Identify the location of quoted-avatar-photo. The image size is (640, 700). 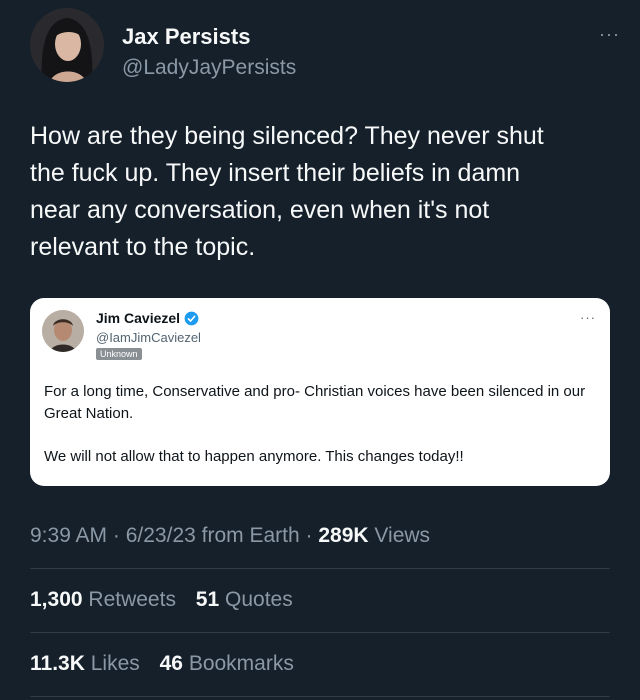
(63, 331).